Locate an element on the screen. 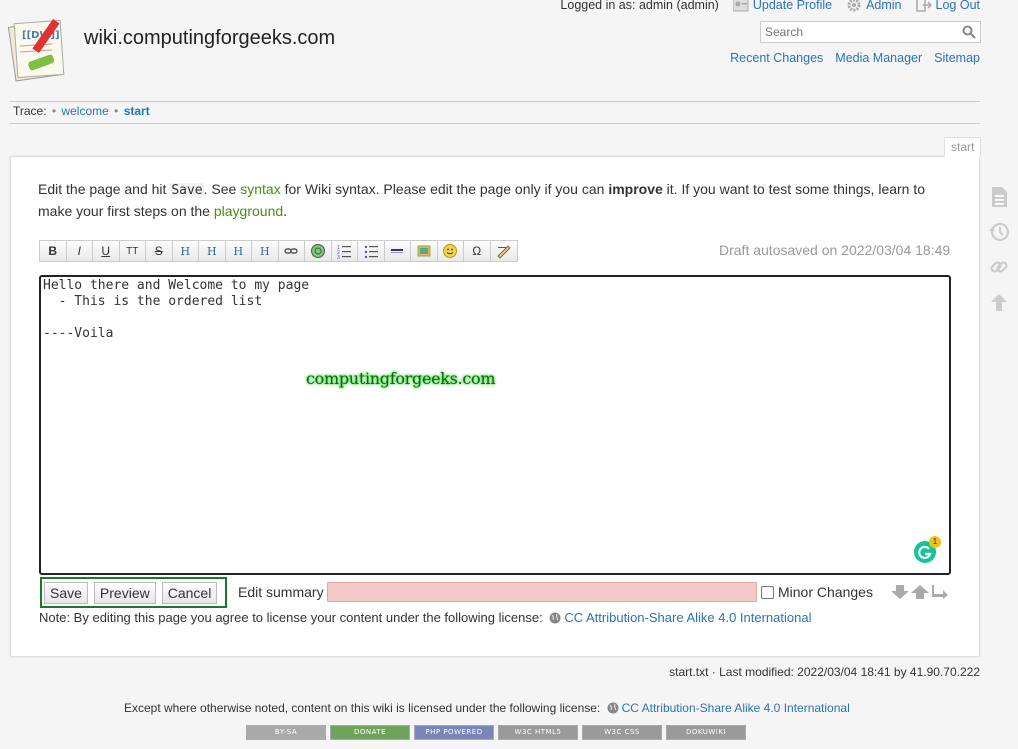 The width and height of the screenshot is (1018, 749). internal-link-button is located at coordinates (291, 251).